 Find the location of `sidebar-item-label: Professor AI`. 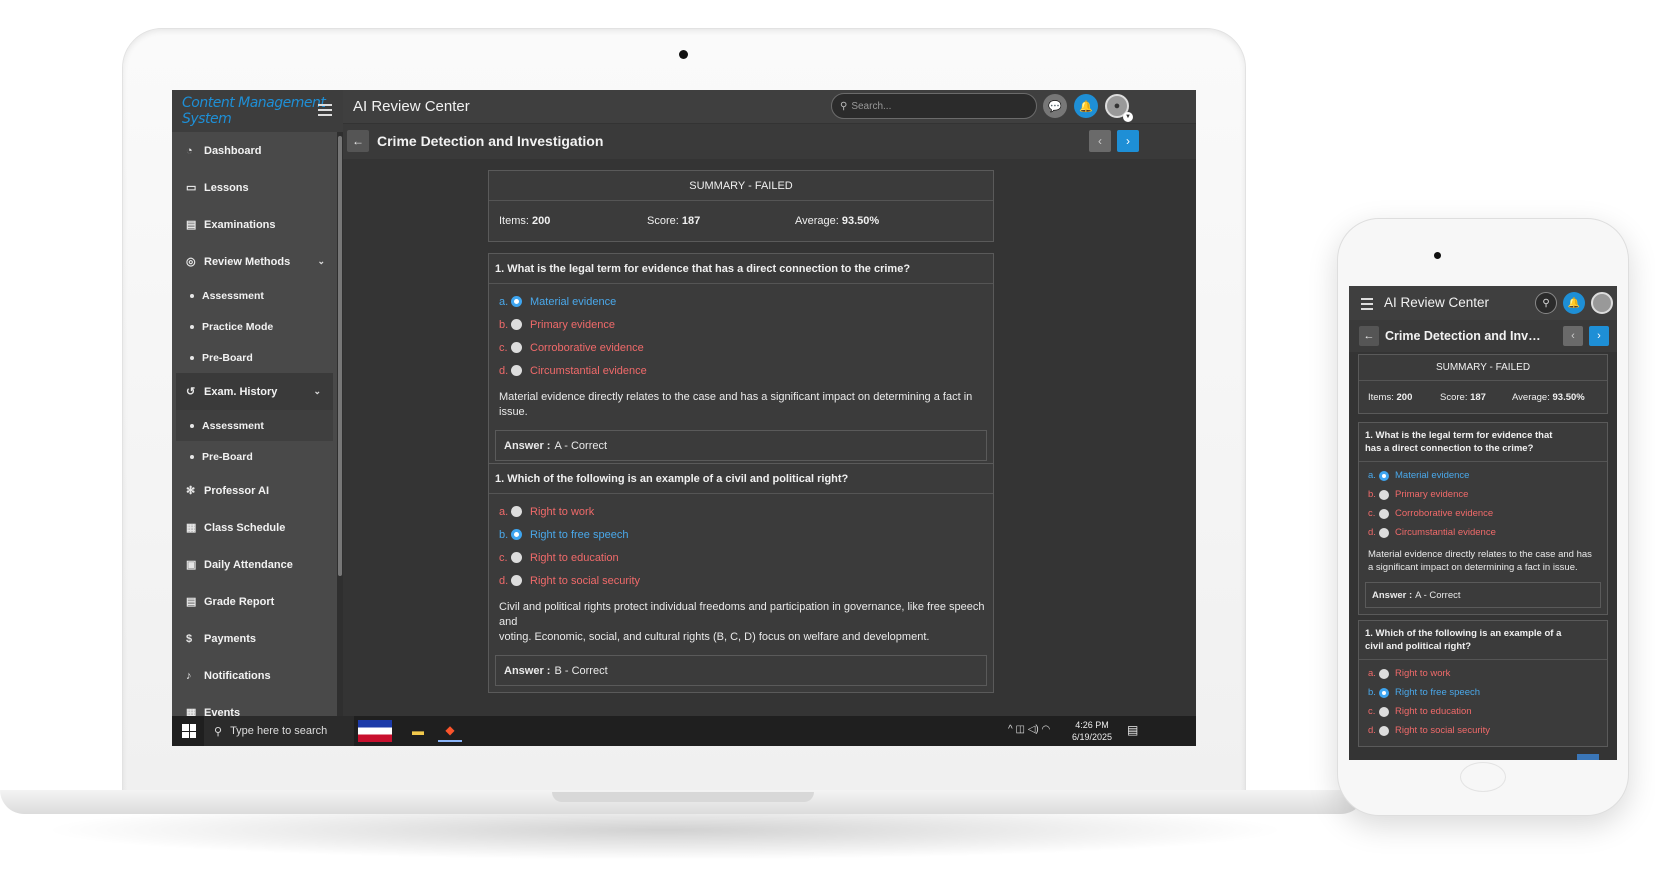

sidebar-item-label: Professor AI is located at coordinates (237, 490).